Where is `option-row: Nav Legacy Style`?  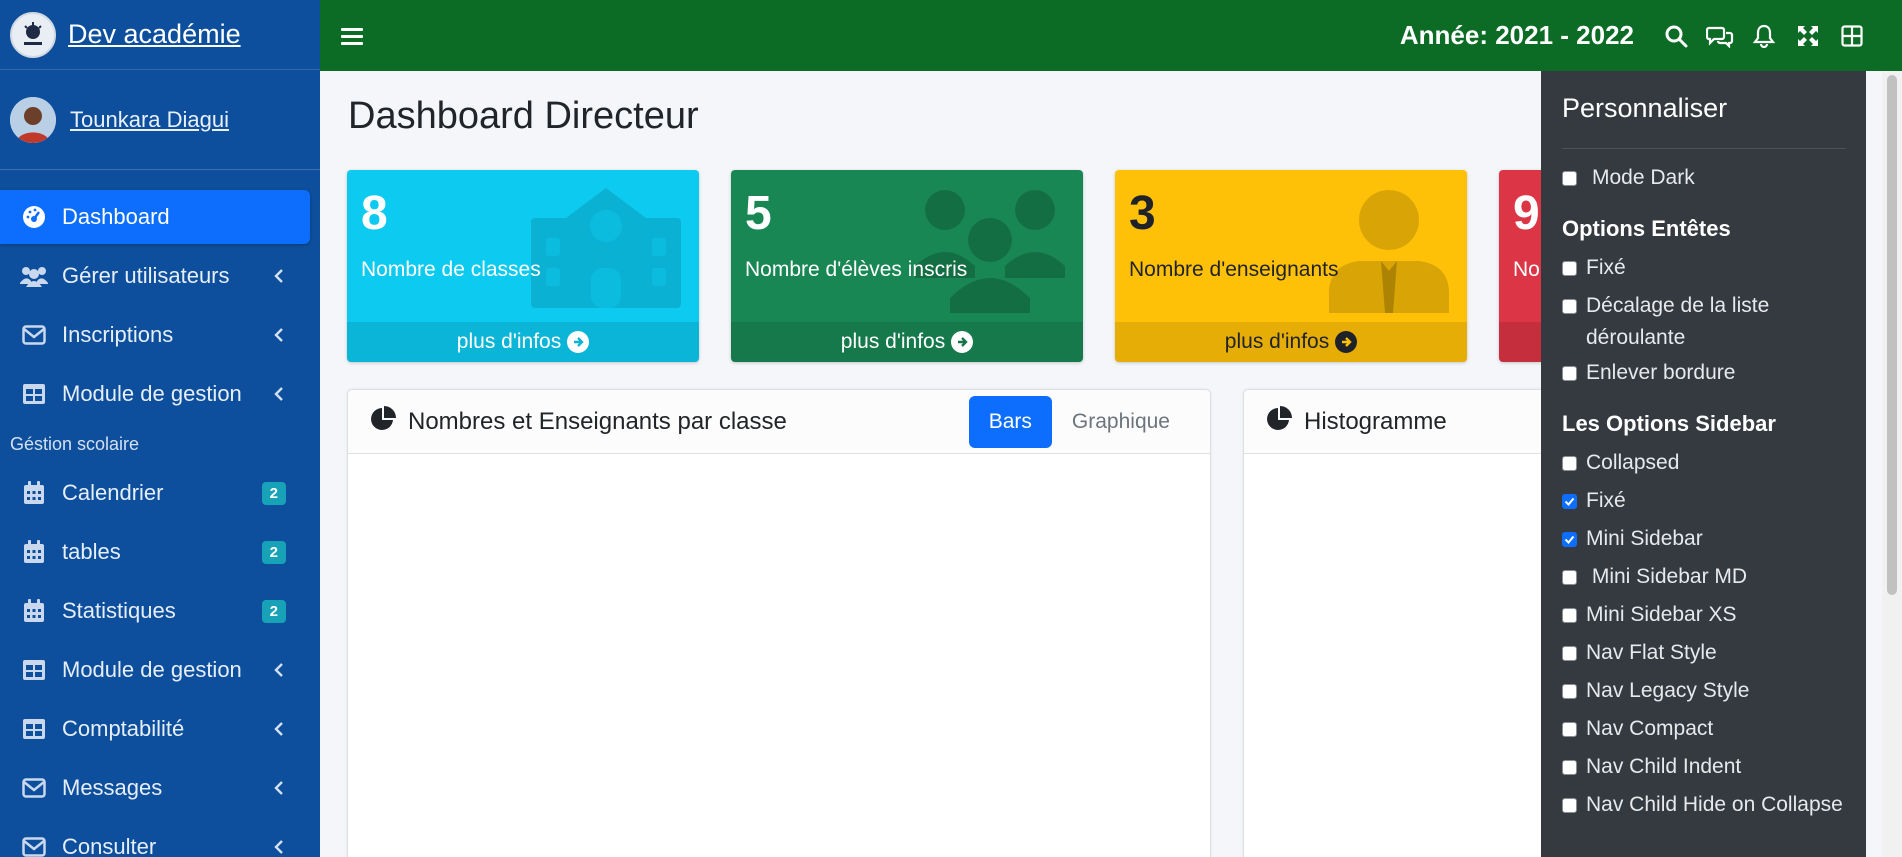 option-row: Nav Legacy Style is located at coordinates (1704, 691).